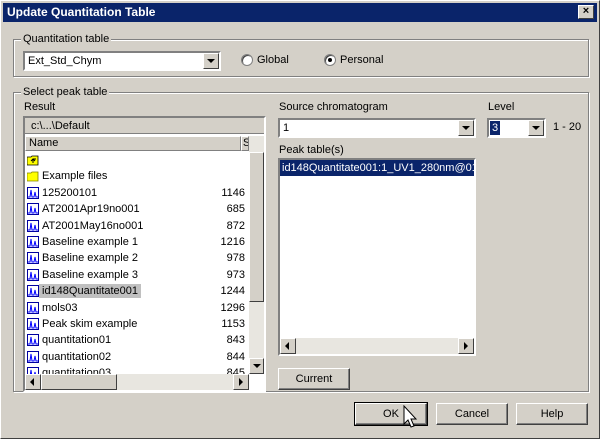  What do you see at coordinates (90, 274) in the screenshot?
I see `item-name: Baseline example 3` at bounding box center [90, 274].